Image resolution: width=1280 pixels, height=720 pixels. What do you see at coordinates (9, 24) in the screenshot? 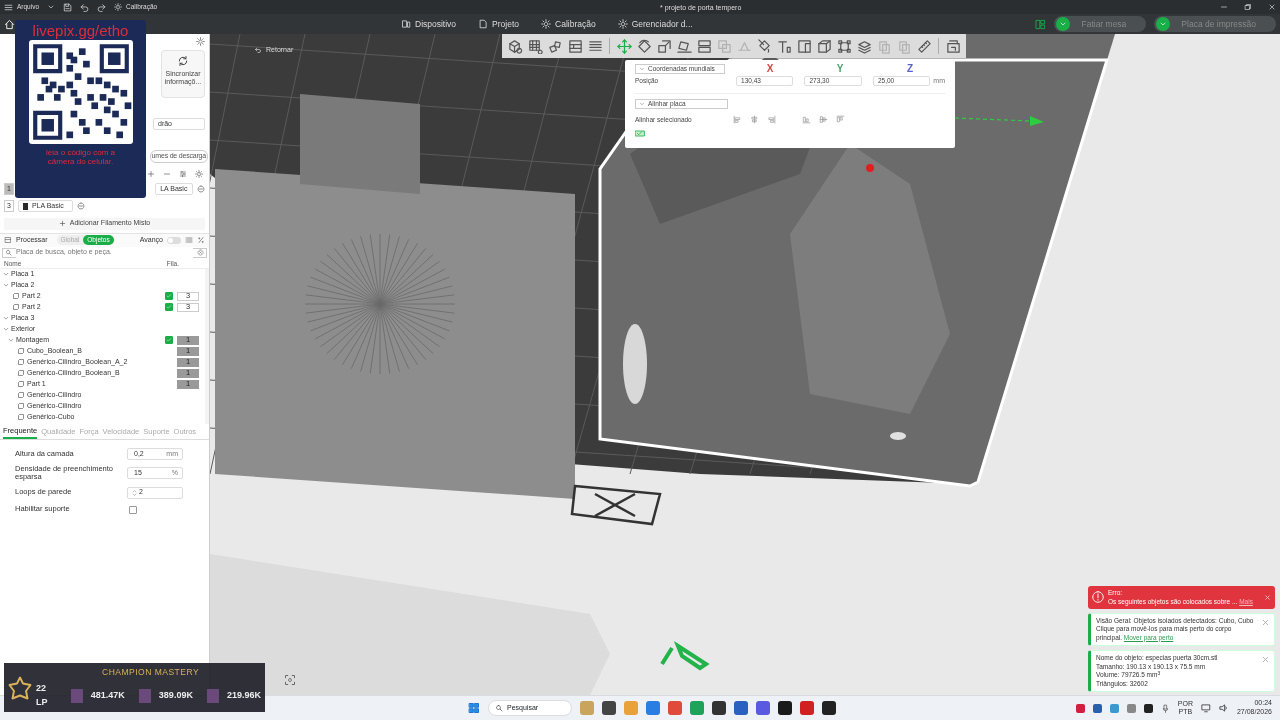
I see `home-icon` at bounding box center [9, 24].